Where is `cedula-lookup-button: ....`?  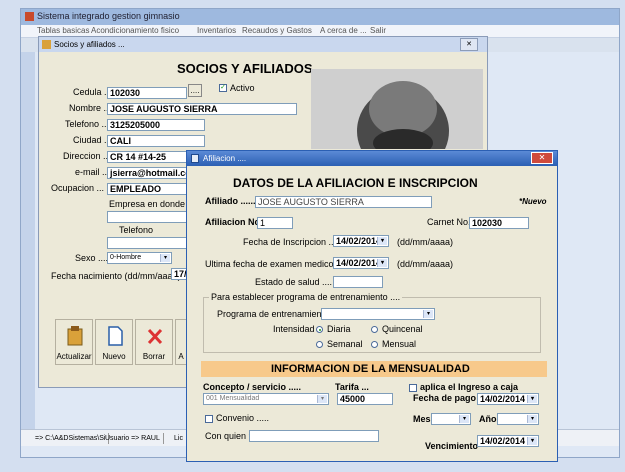
cedula-lookup-button: .... is located at coordinates (195, 90).